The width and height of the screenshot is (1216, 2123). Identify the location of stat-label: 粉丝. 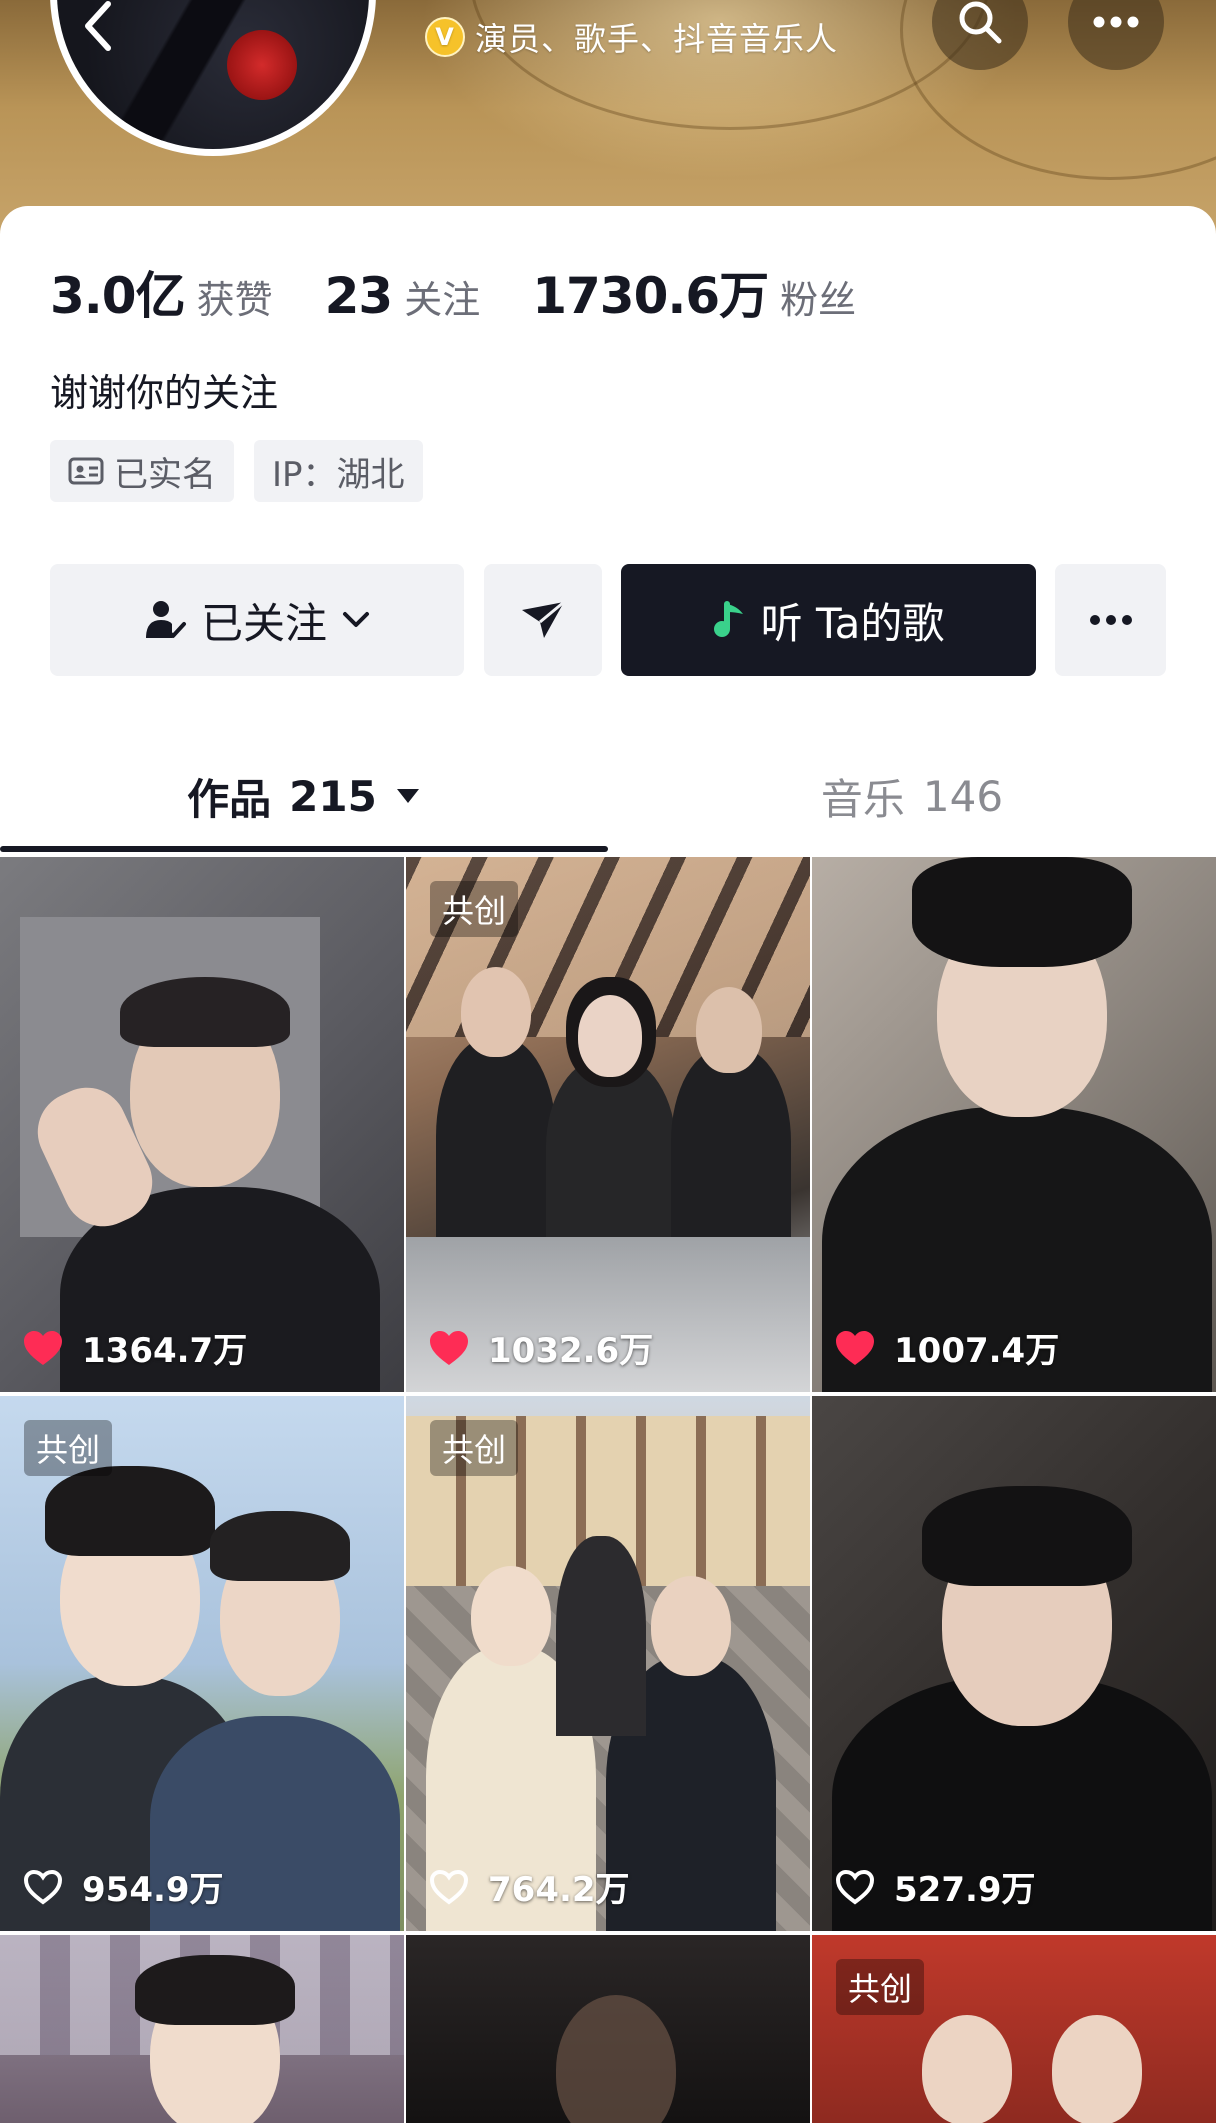
(818, 300).